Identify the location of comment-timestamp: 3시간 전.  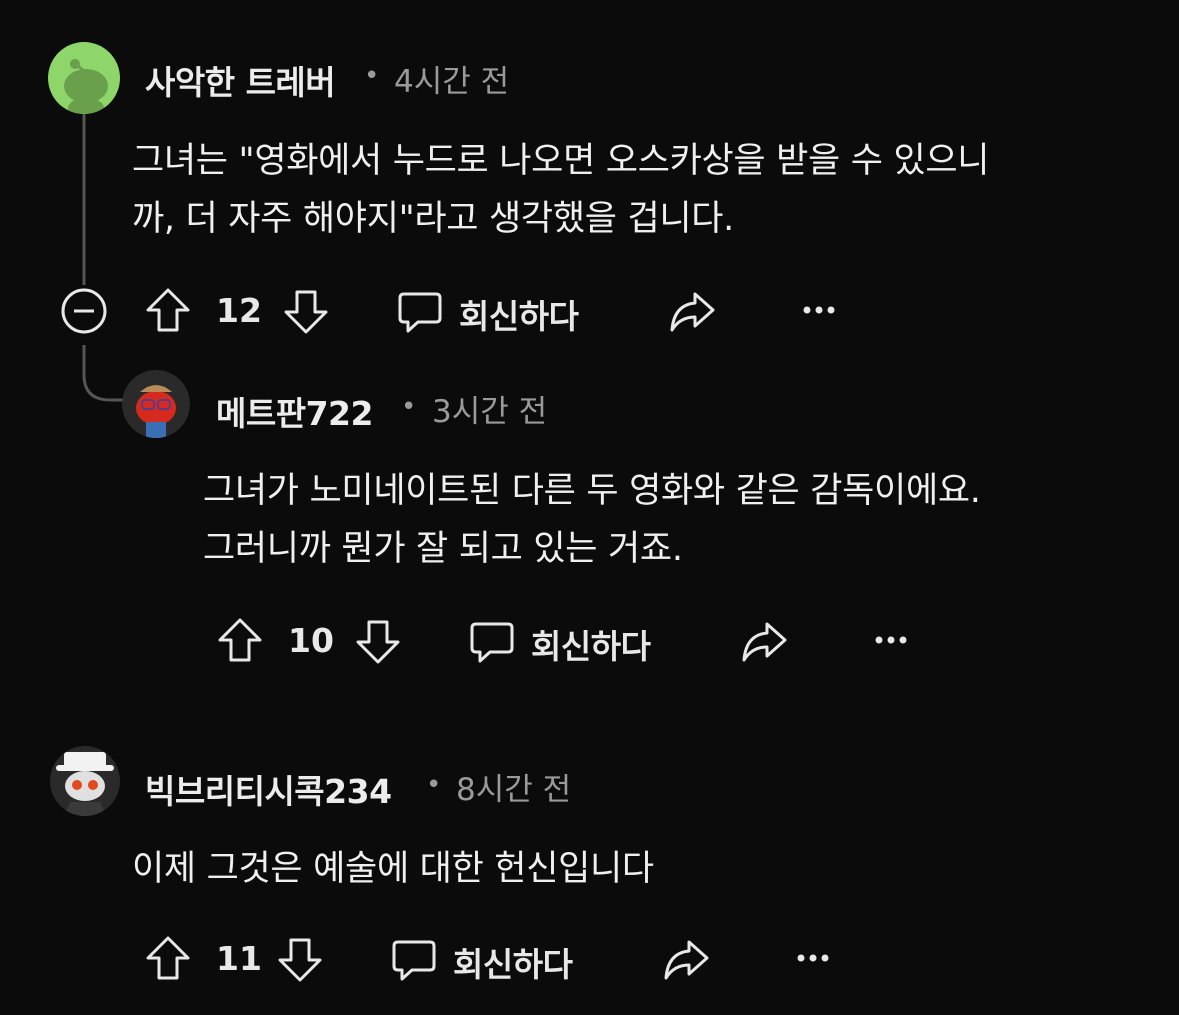
(490, 412).